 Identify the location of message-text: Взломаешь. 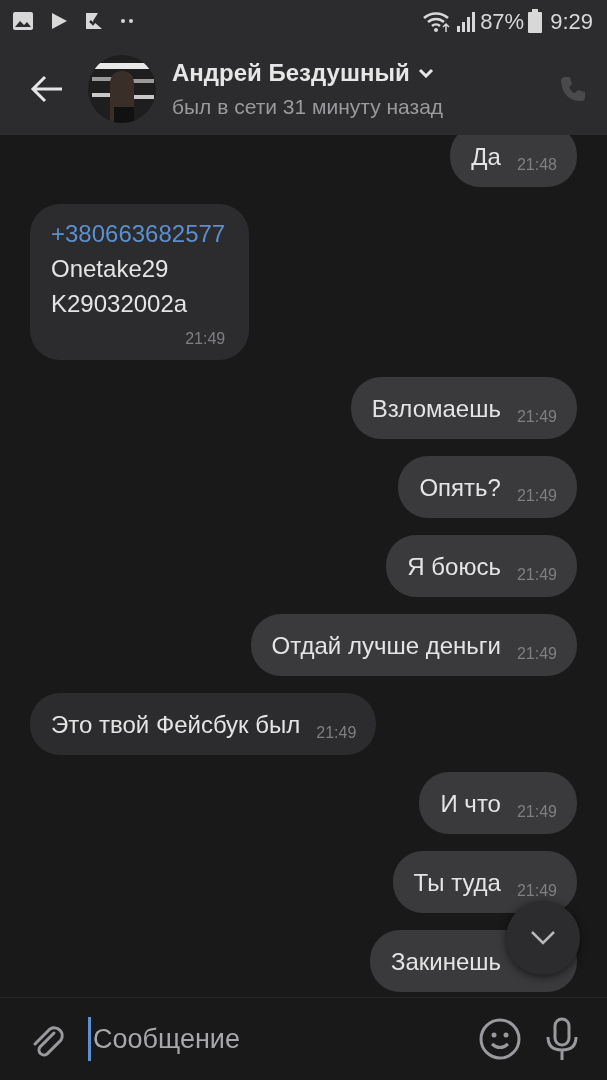
(436, 409).